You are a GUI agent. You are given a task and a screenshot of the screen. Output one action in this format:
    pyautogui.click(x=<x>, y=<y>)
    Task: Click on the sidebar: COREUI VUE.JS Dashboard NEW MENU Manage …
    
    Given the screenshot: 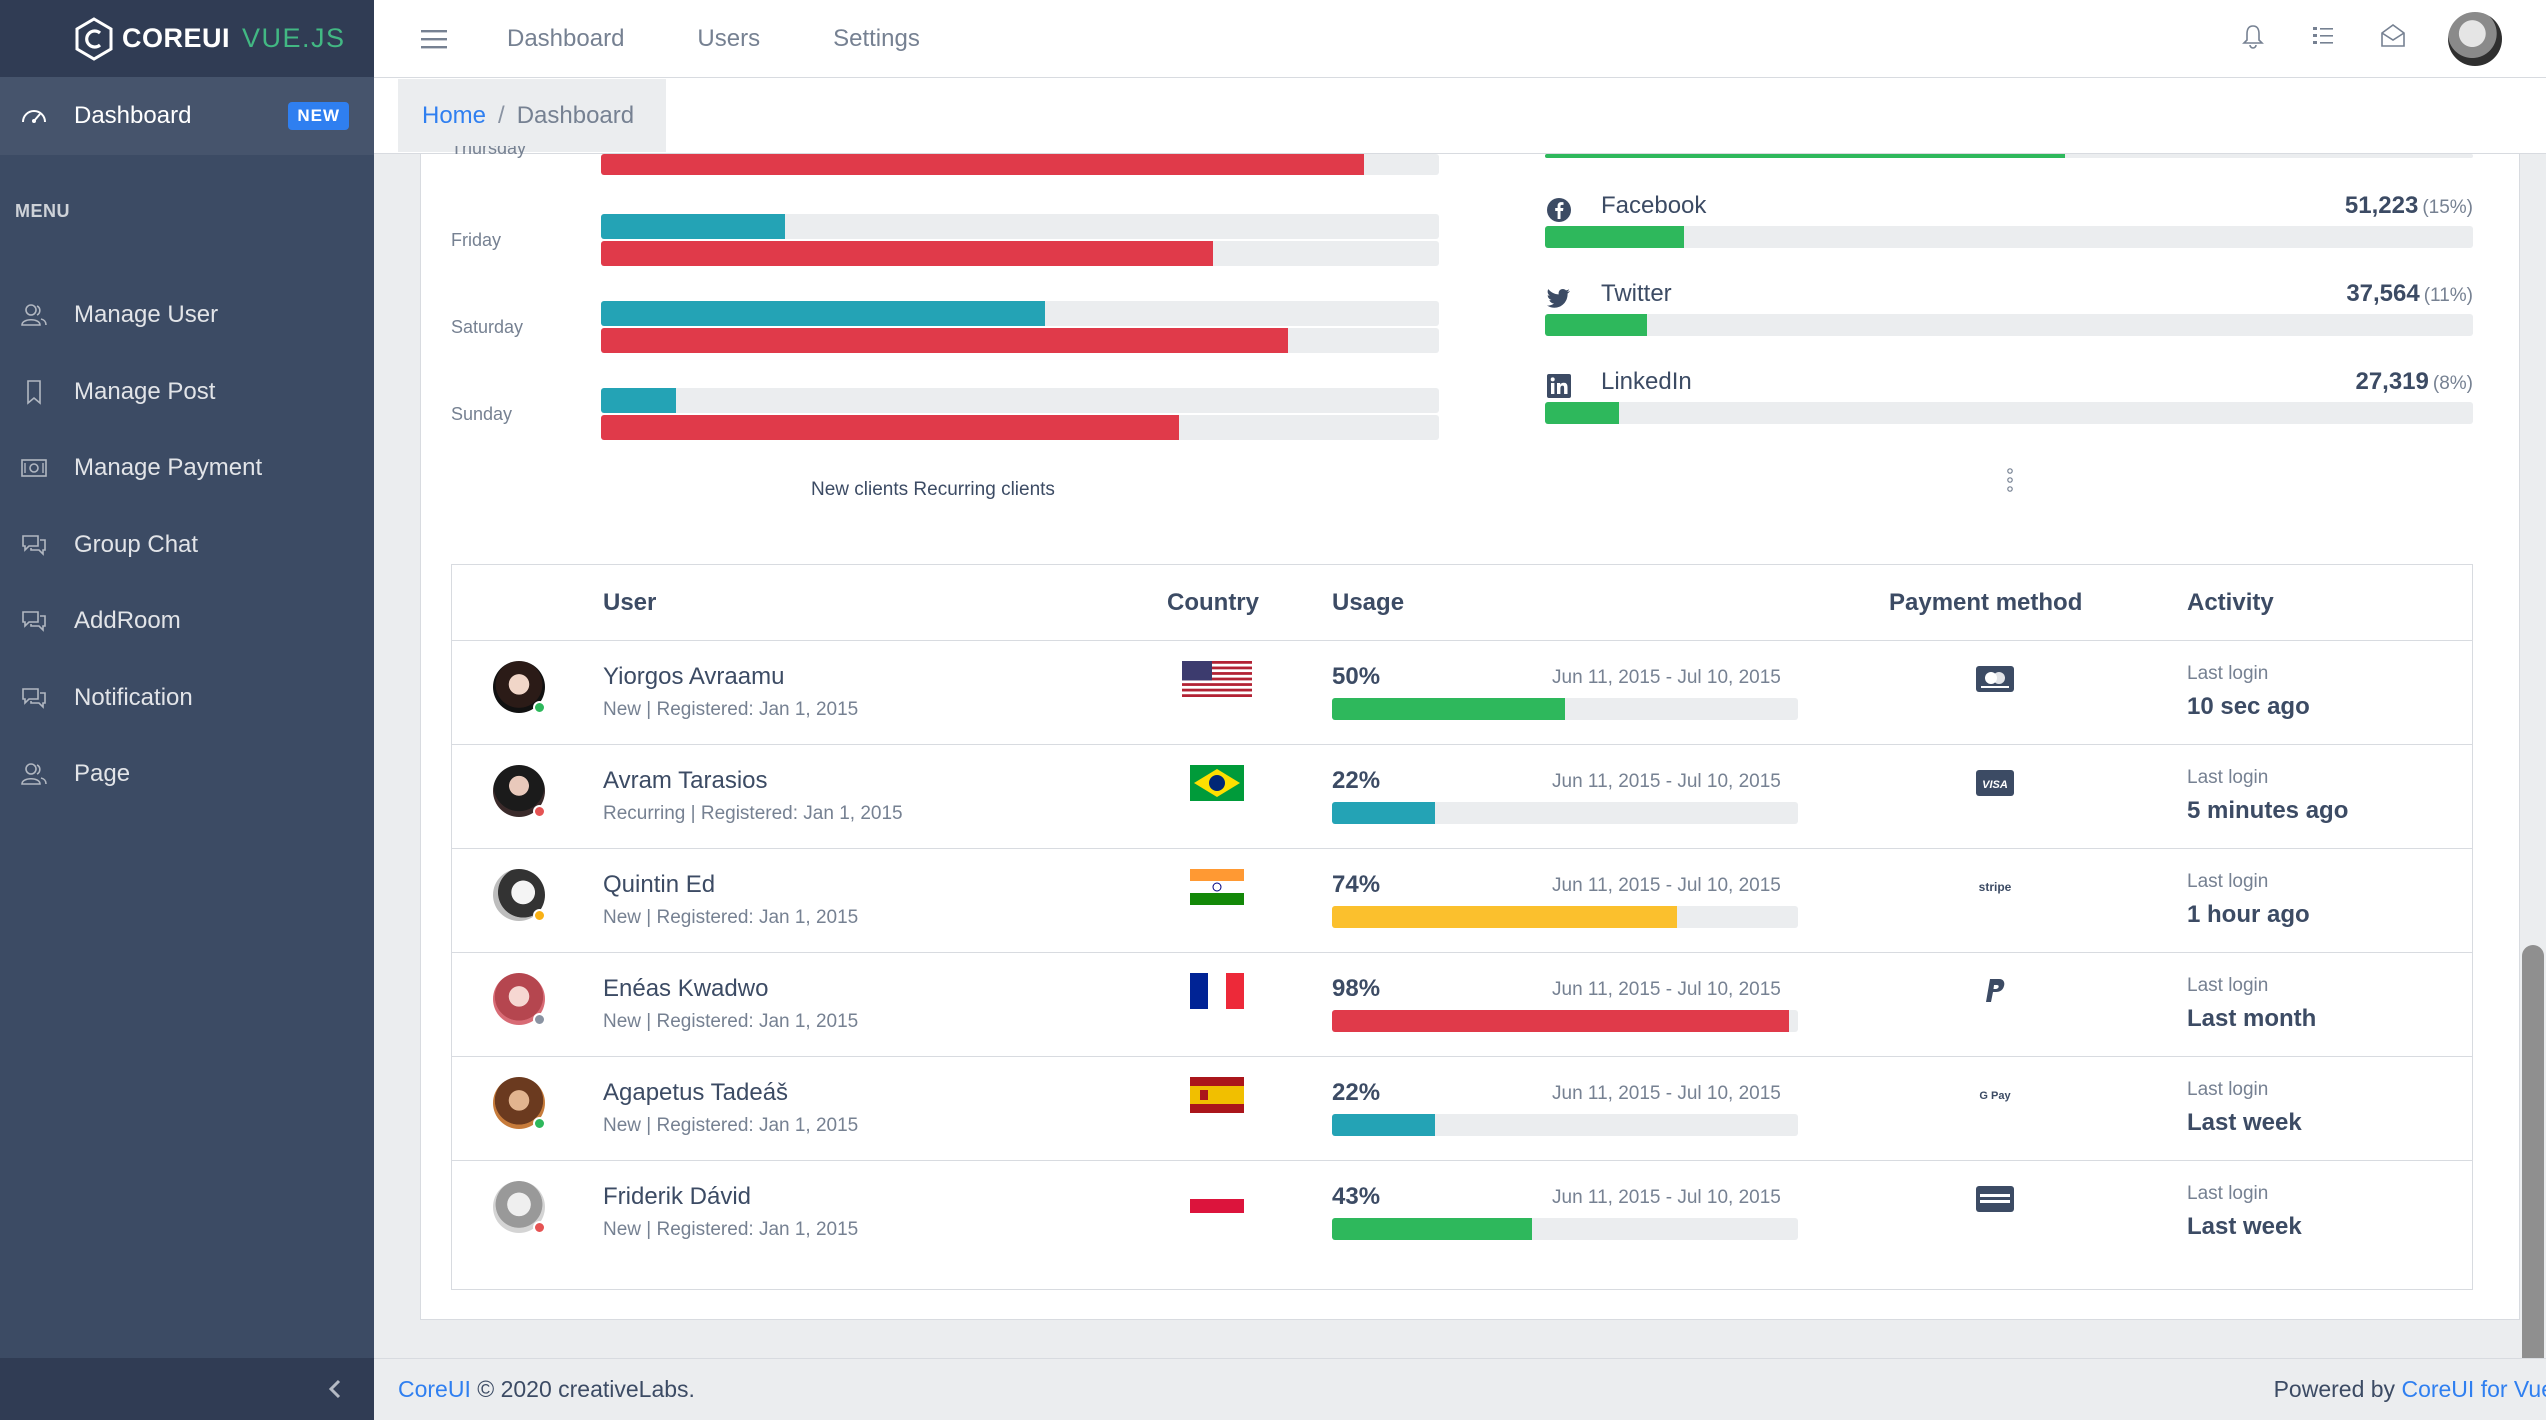 What is the action you would take?
    pyautogui.click(x=187, y=710)
    